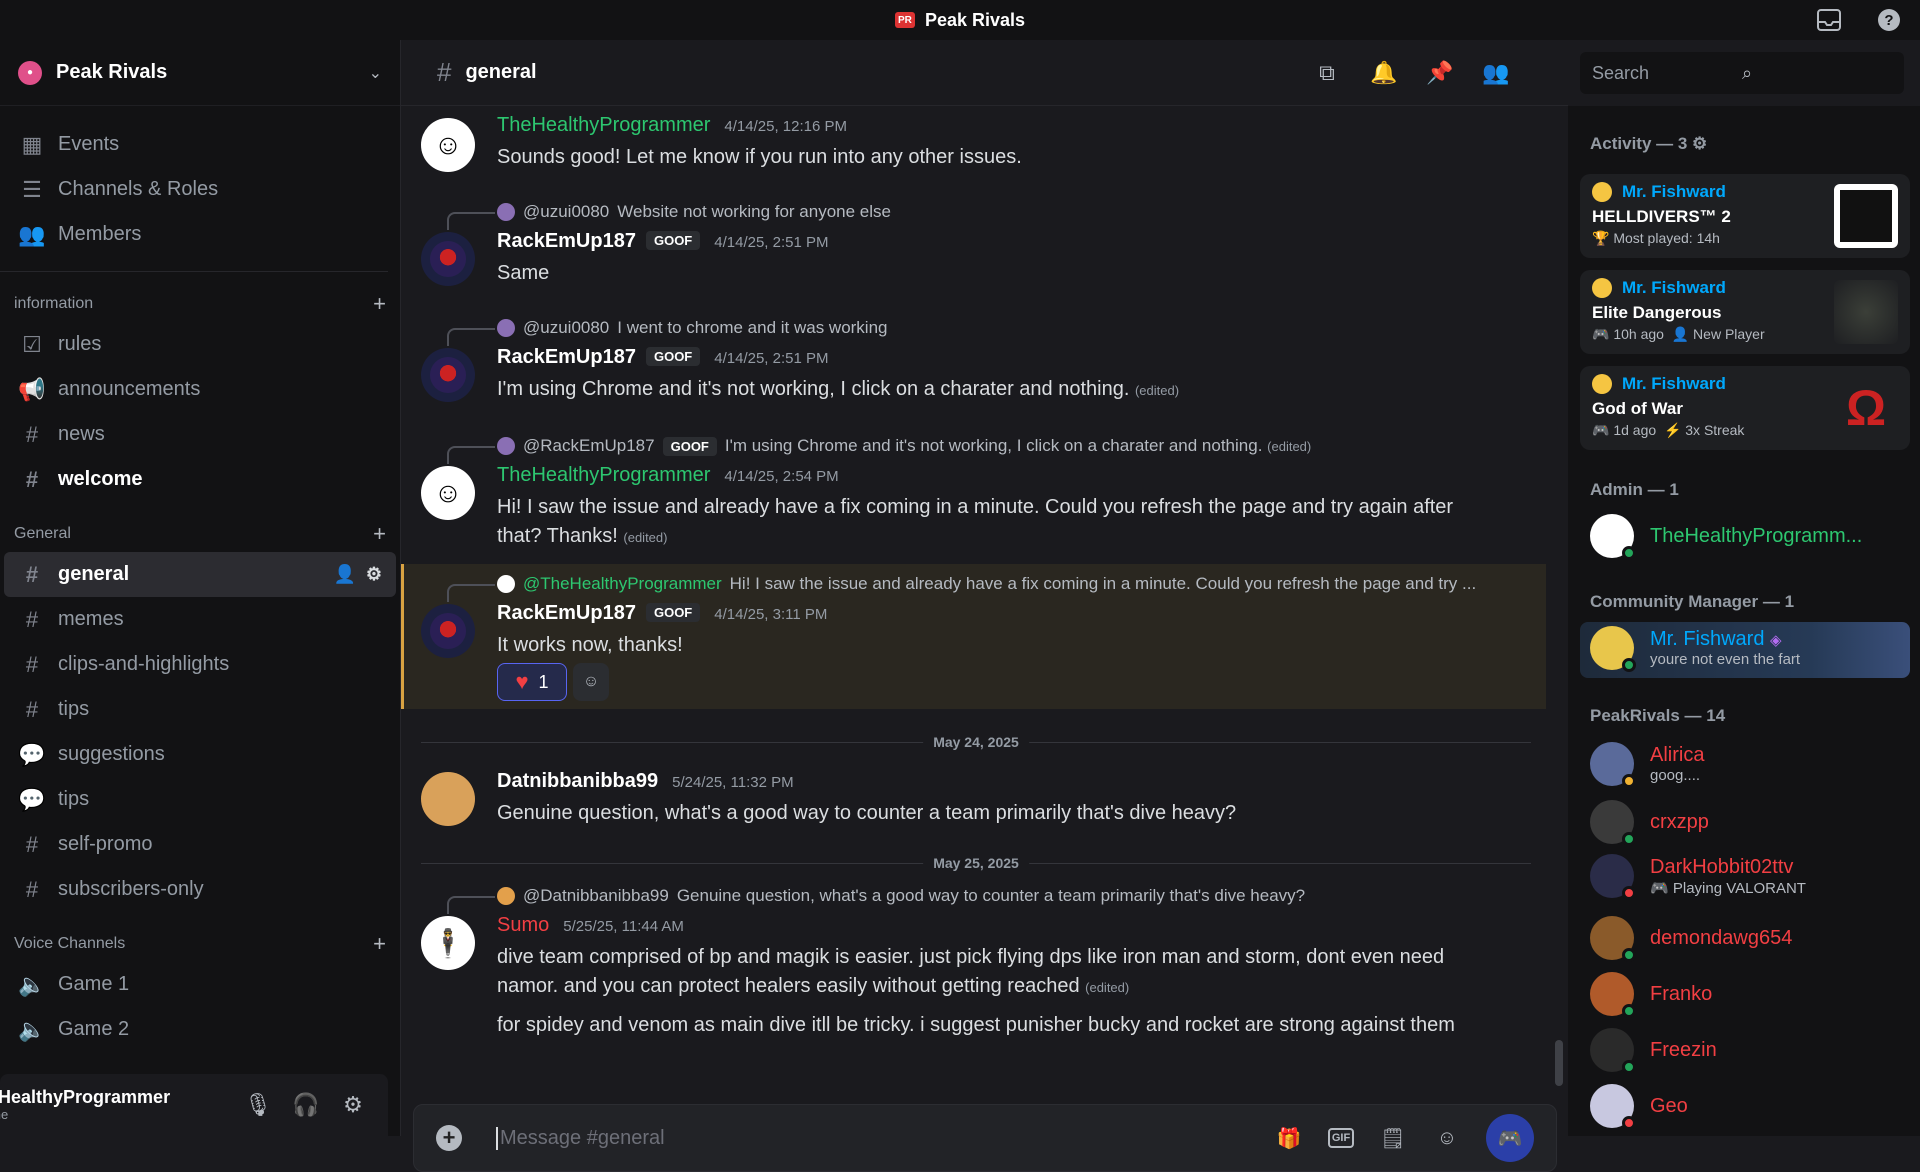 Image resolution: width=1920 pixels, height=1172 pixels. Describe the element at coordinates (1889, 20) in the screenshot. I see `help-icon: ?` at that location.